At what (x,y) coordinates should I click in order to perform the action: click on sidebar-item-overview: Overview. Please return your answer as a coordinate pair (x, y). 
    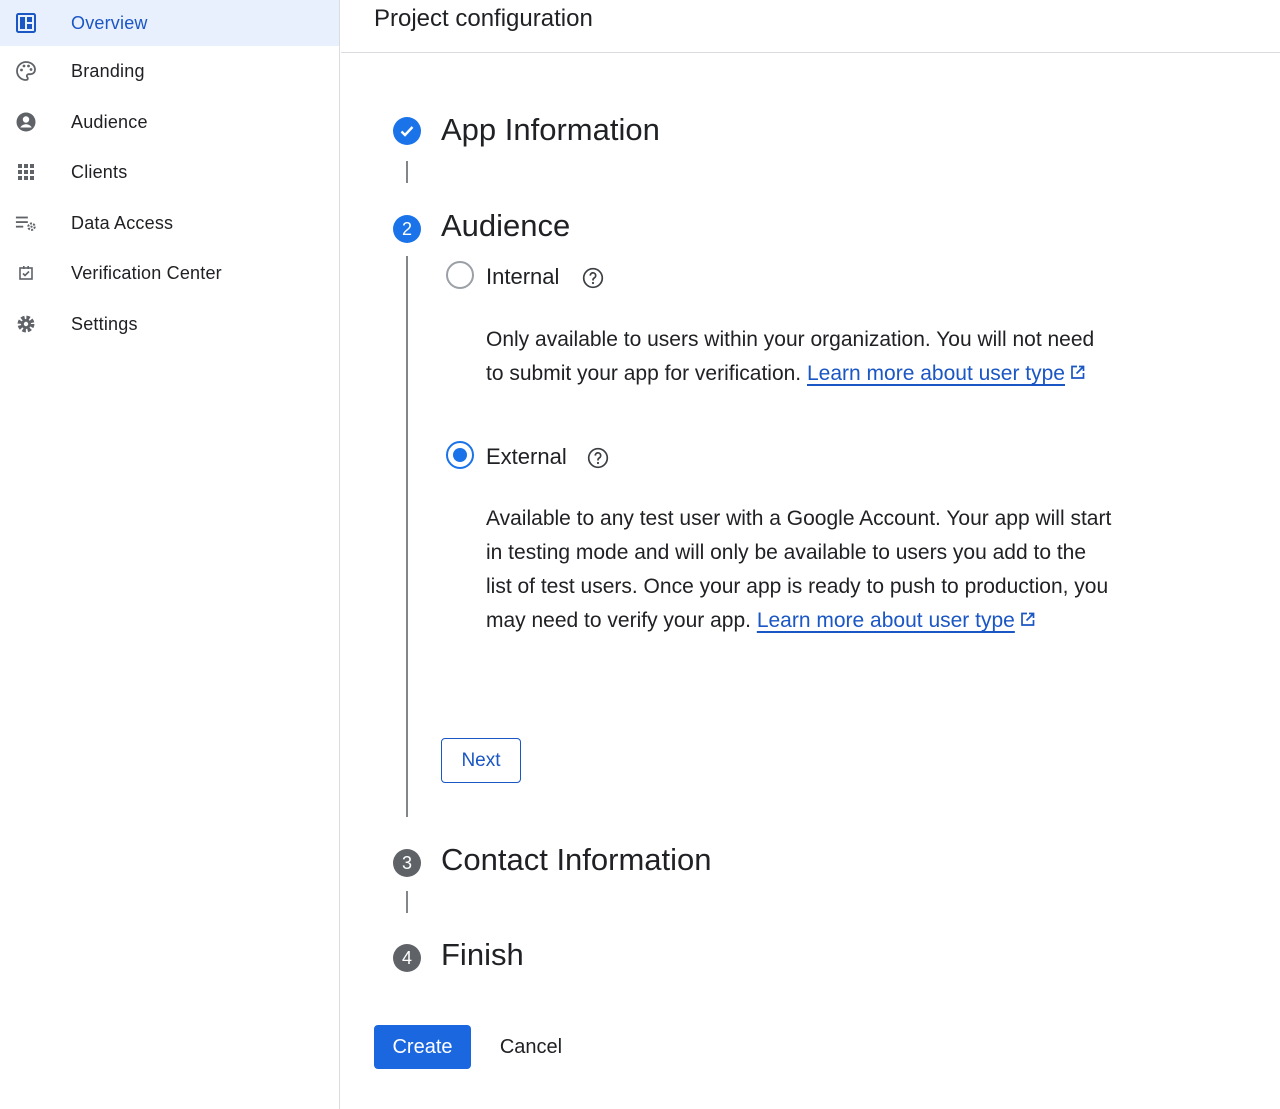
    Looking at the image, I should click on (169, 23).